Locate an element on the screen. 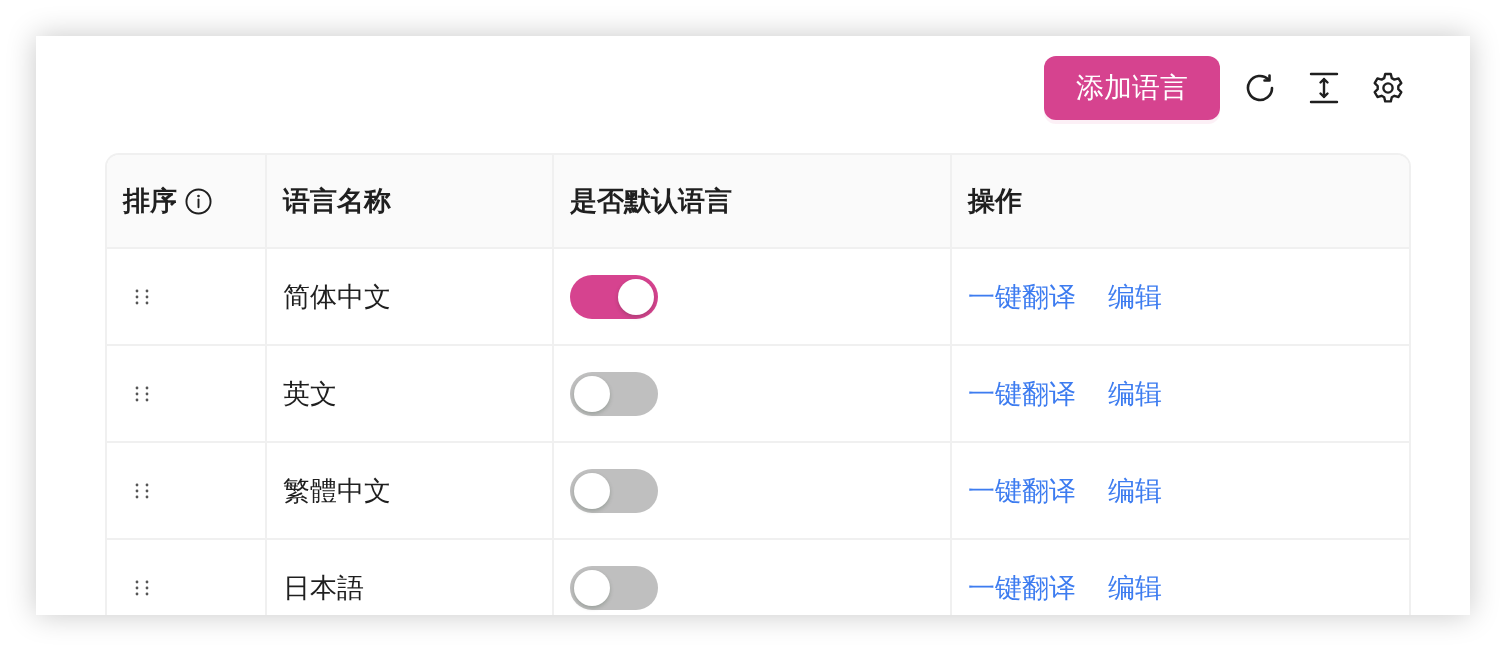  language-name: 日本語 is located at coordinates (323, 588).